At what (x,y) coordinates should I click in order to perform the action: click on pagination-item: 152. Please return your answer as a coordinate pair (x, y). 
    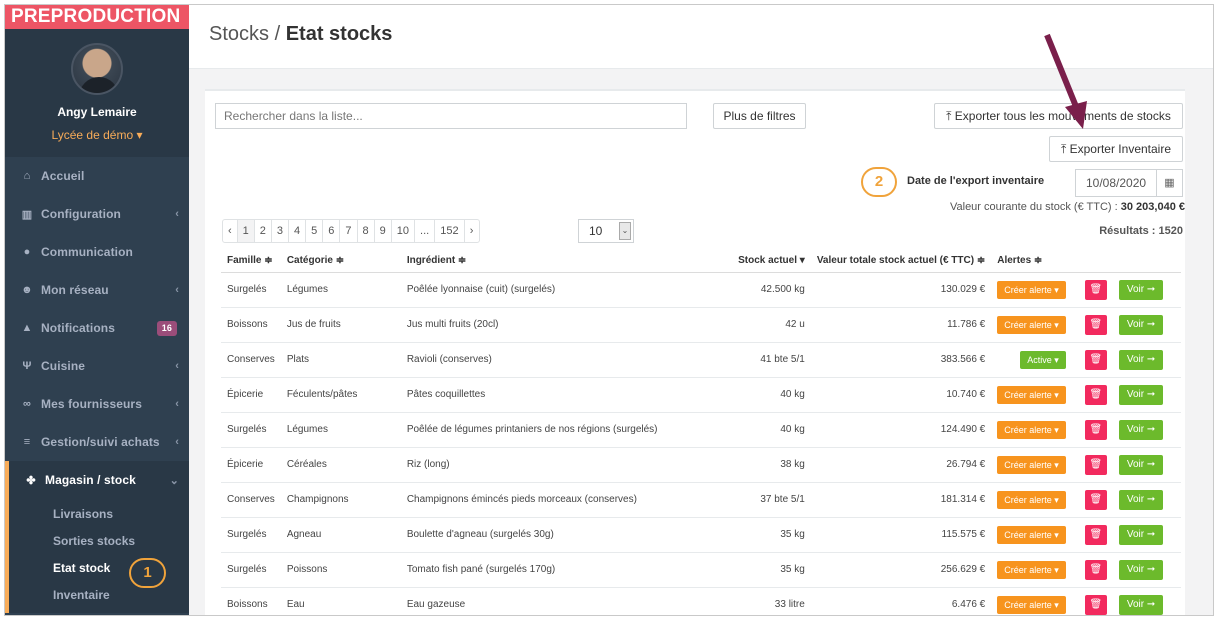
    Looking at the image, I should click on (450, 231).